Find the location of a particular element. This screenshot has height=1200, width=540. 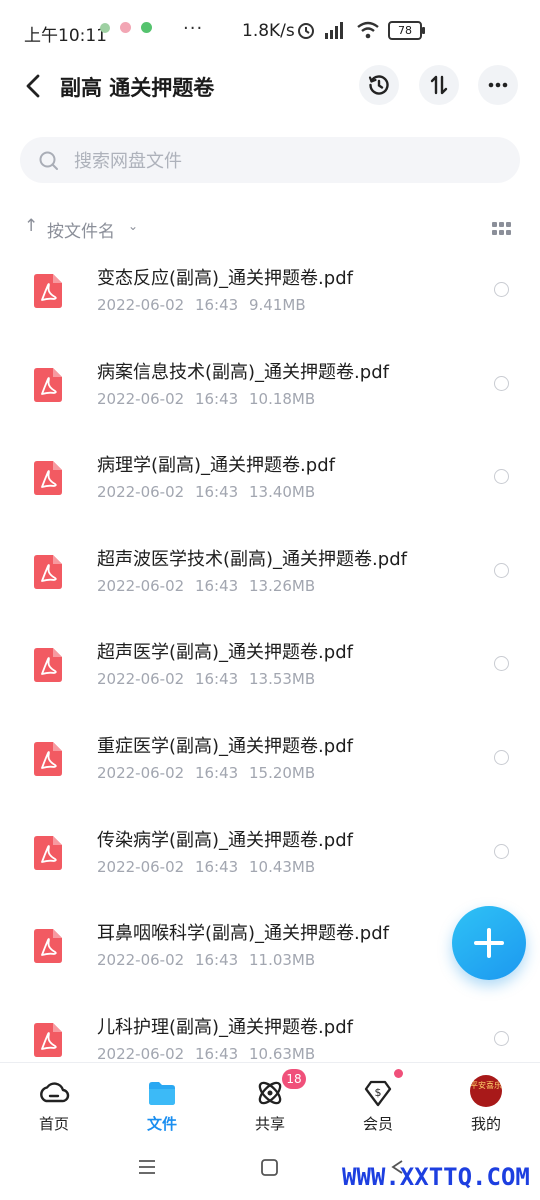

file-name: 儿科护理(副高)_通关押题卷.pdf is located at coordinates (225, 1027).